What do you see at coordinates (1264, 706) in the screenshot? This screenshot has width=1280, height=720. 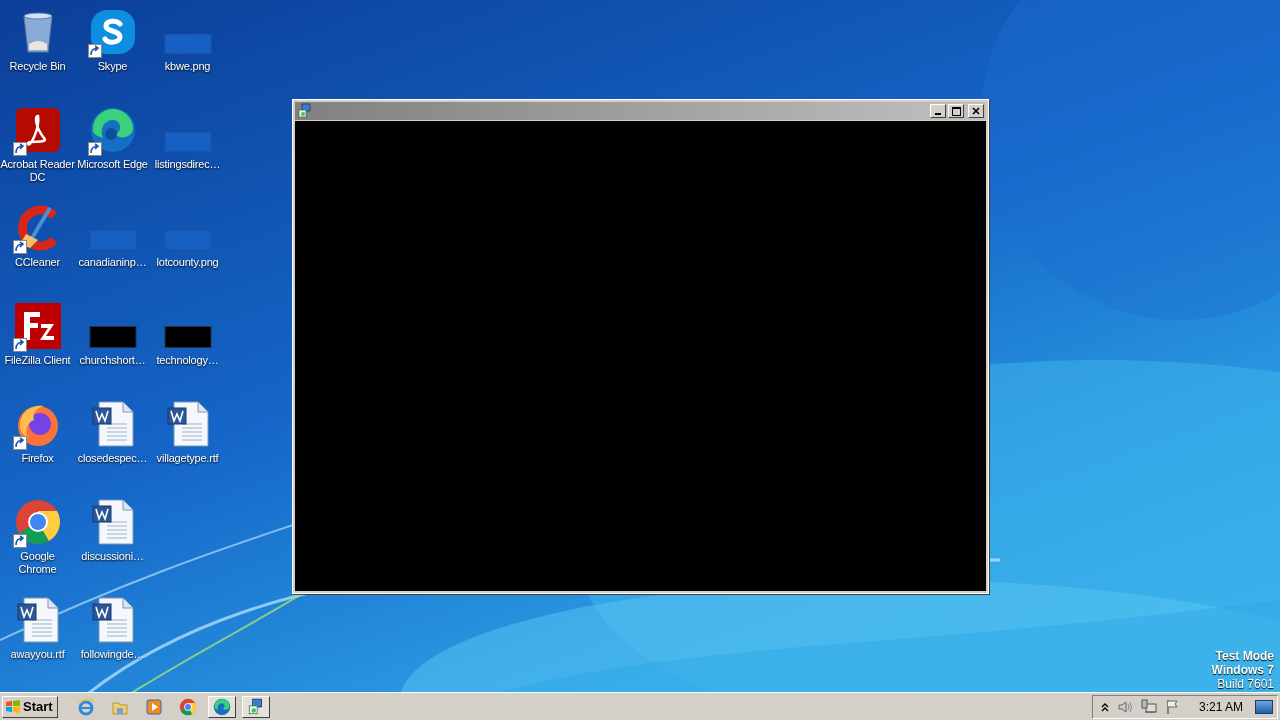 I see `show-desktop-button` at bounding box center [1264, 706].